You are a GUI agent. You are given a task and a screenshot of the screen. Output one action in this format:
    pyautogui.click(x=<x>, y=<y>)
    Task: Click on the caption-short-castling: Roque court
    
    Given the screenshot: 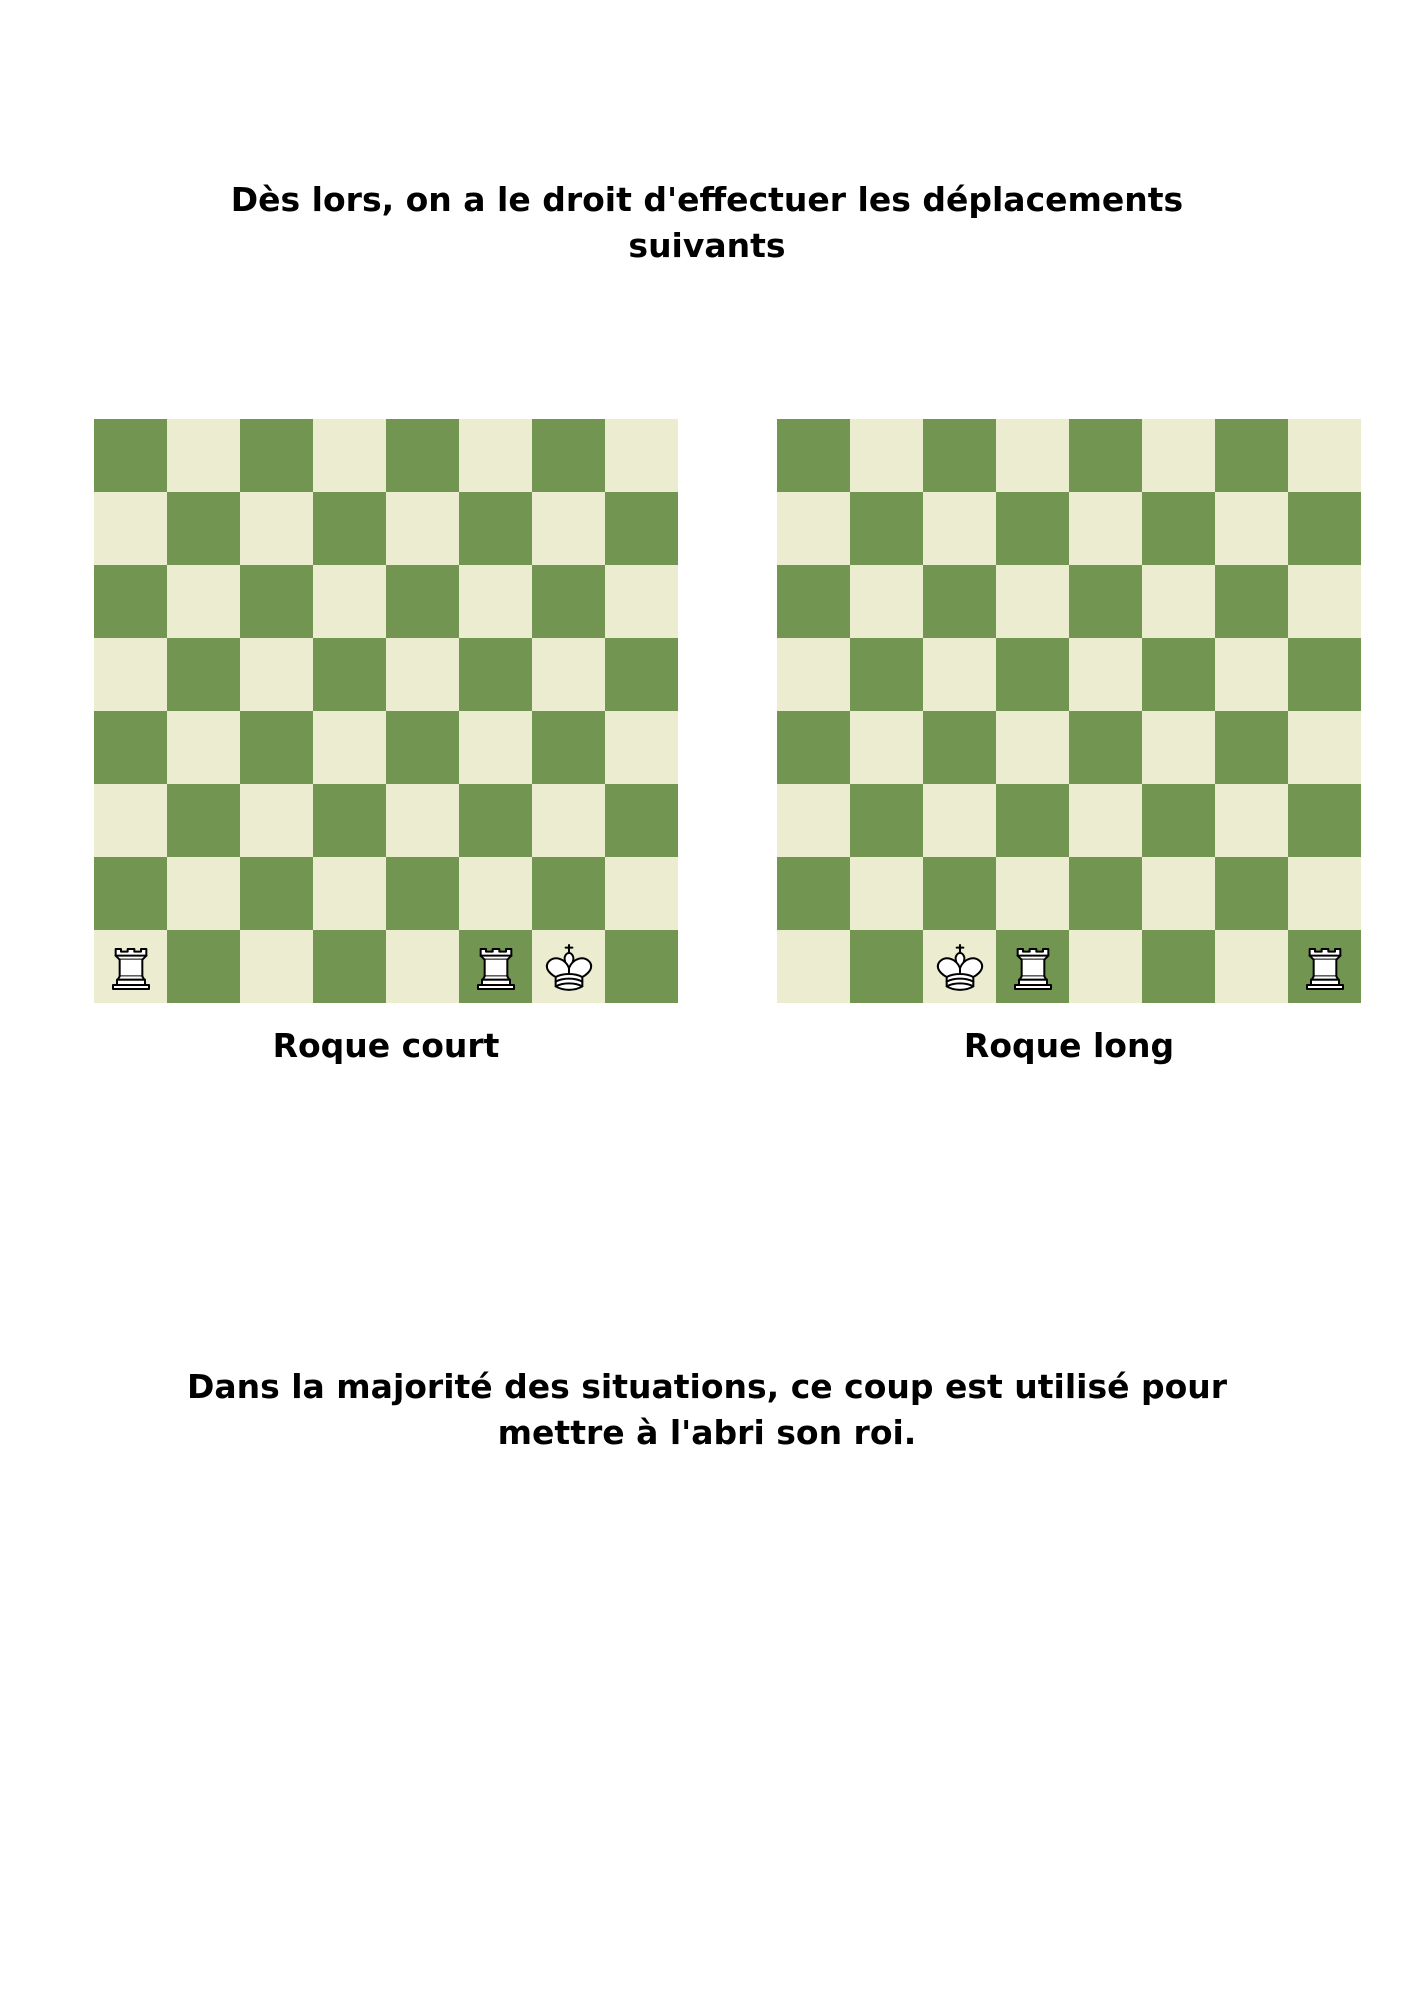 What is the action you would take?
    pyautogui.click(x=386, y=1045)
    